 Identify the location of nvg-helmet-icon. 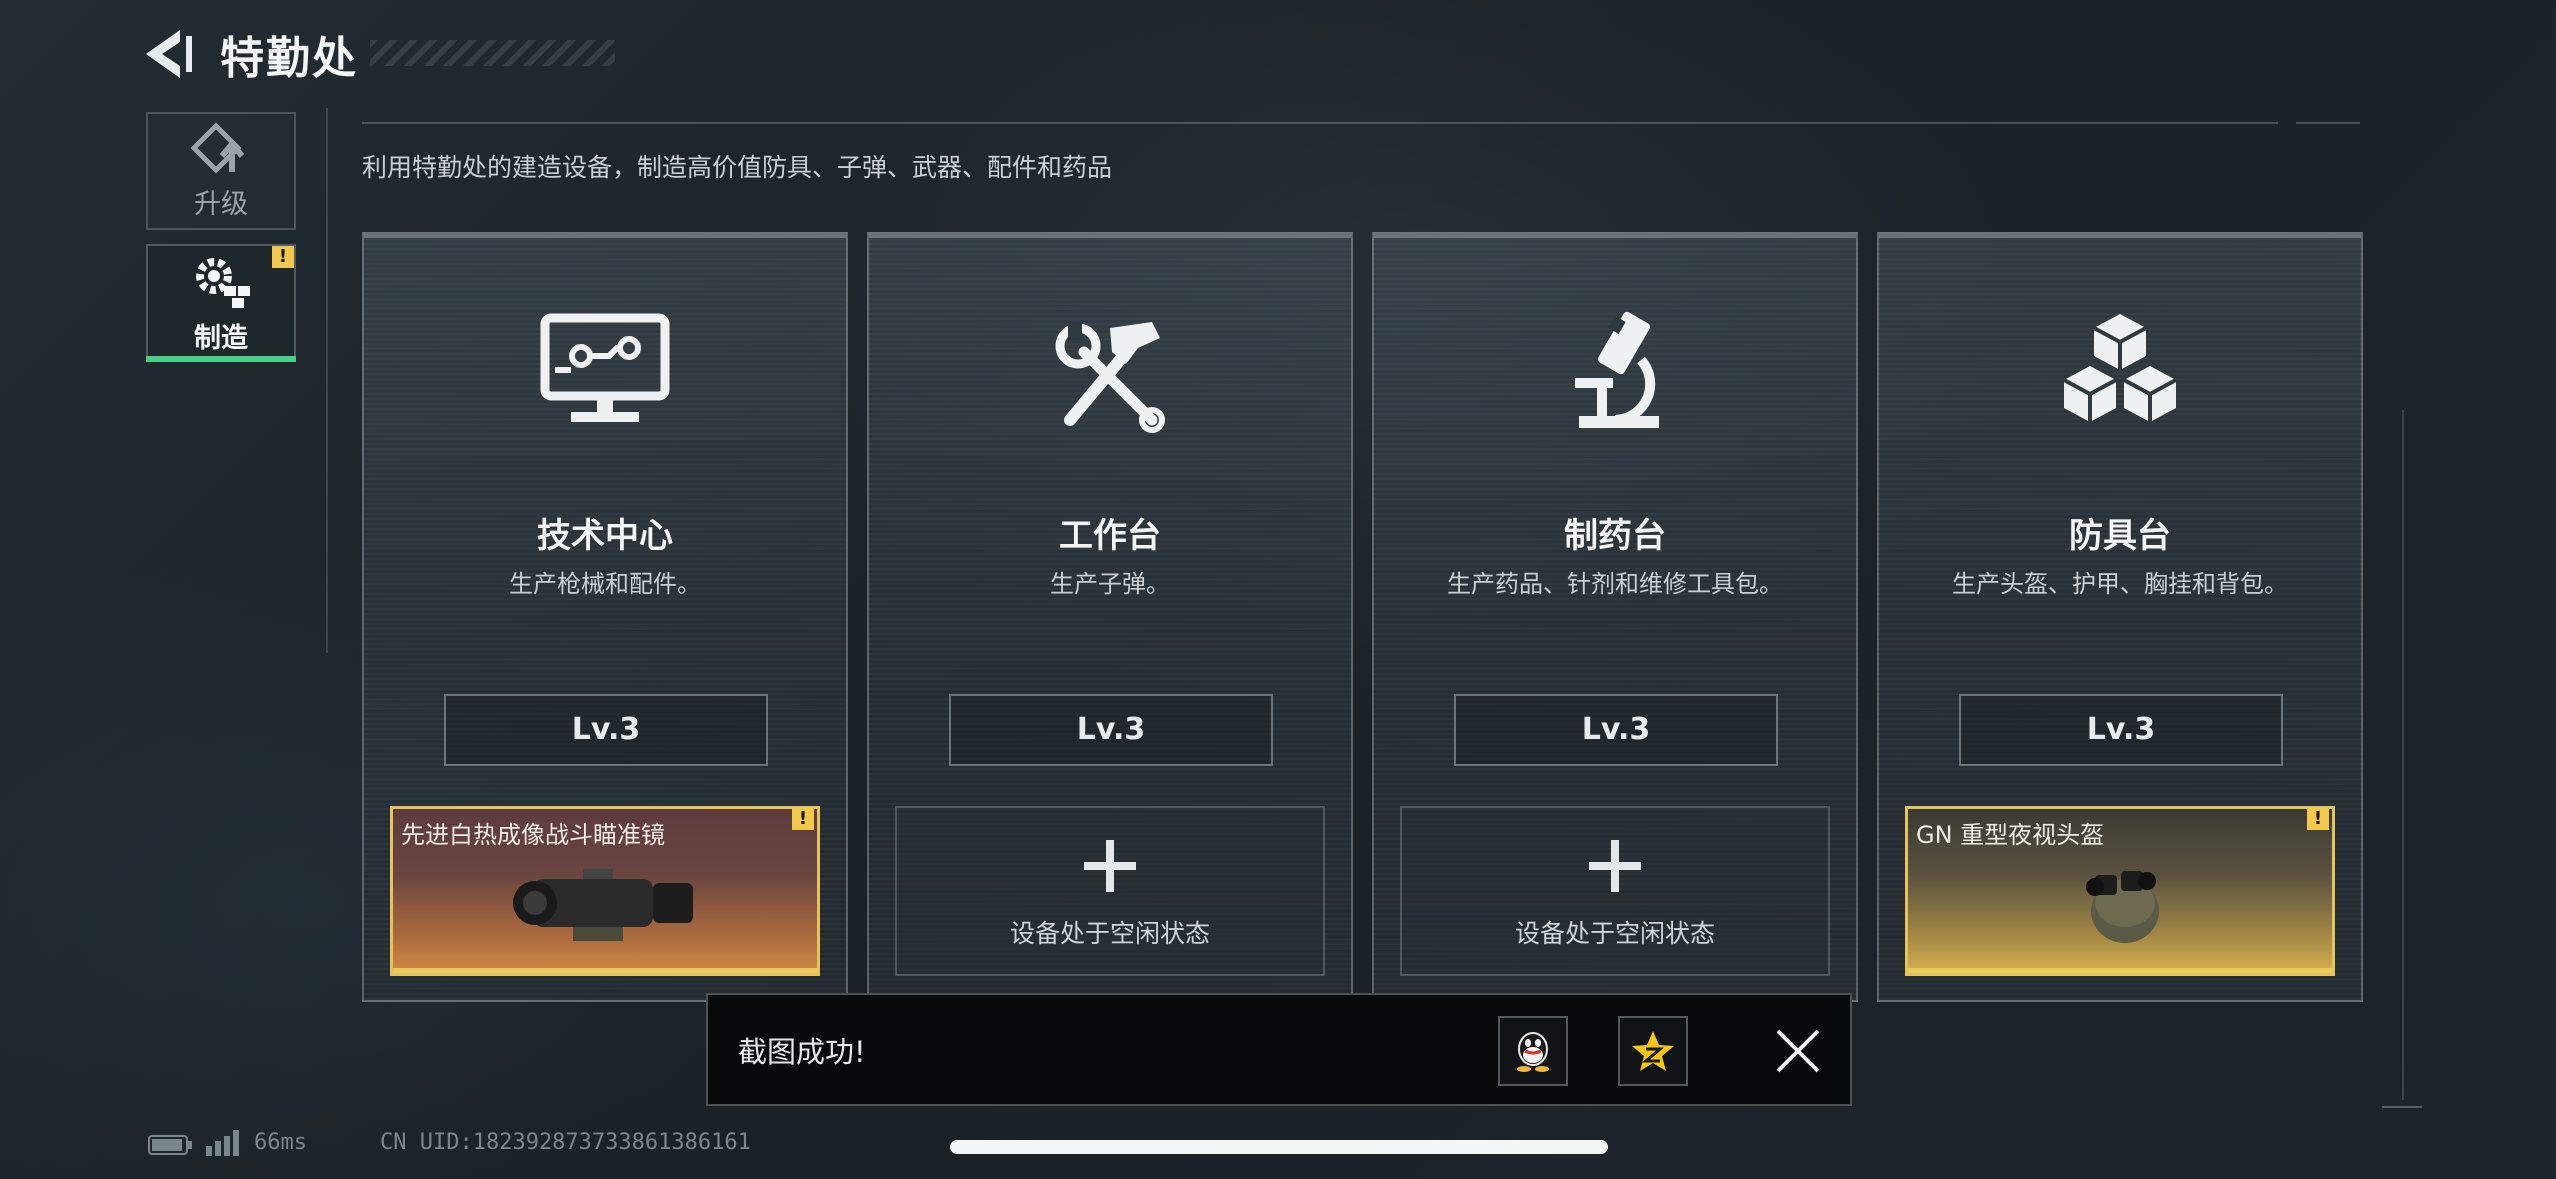
(2122, 907).